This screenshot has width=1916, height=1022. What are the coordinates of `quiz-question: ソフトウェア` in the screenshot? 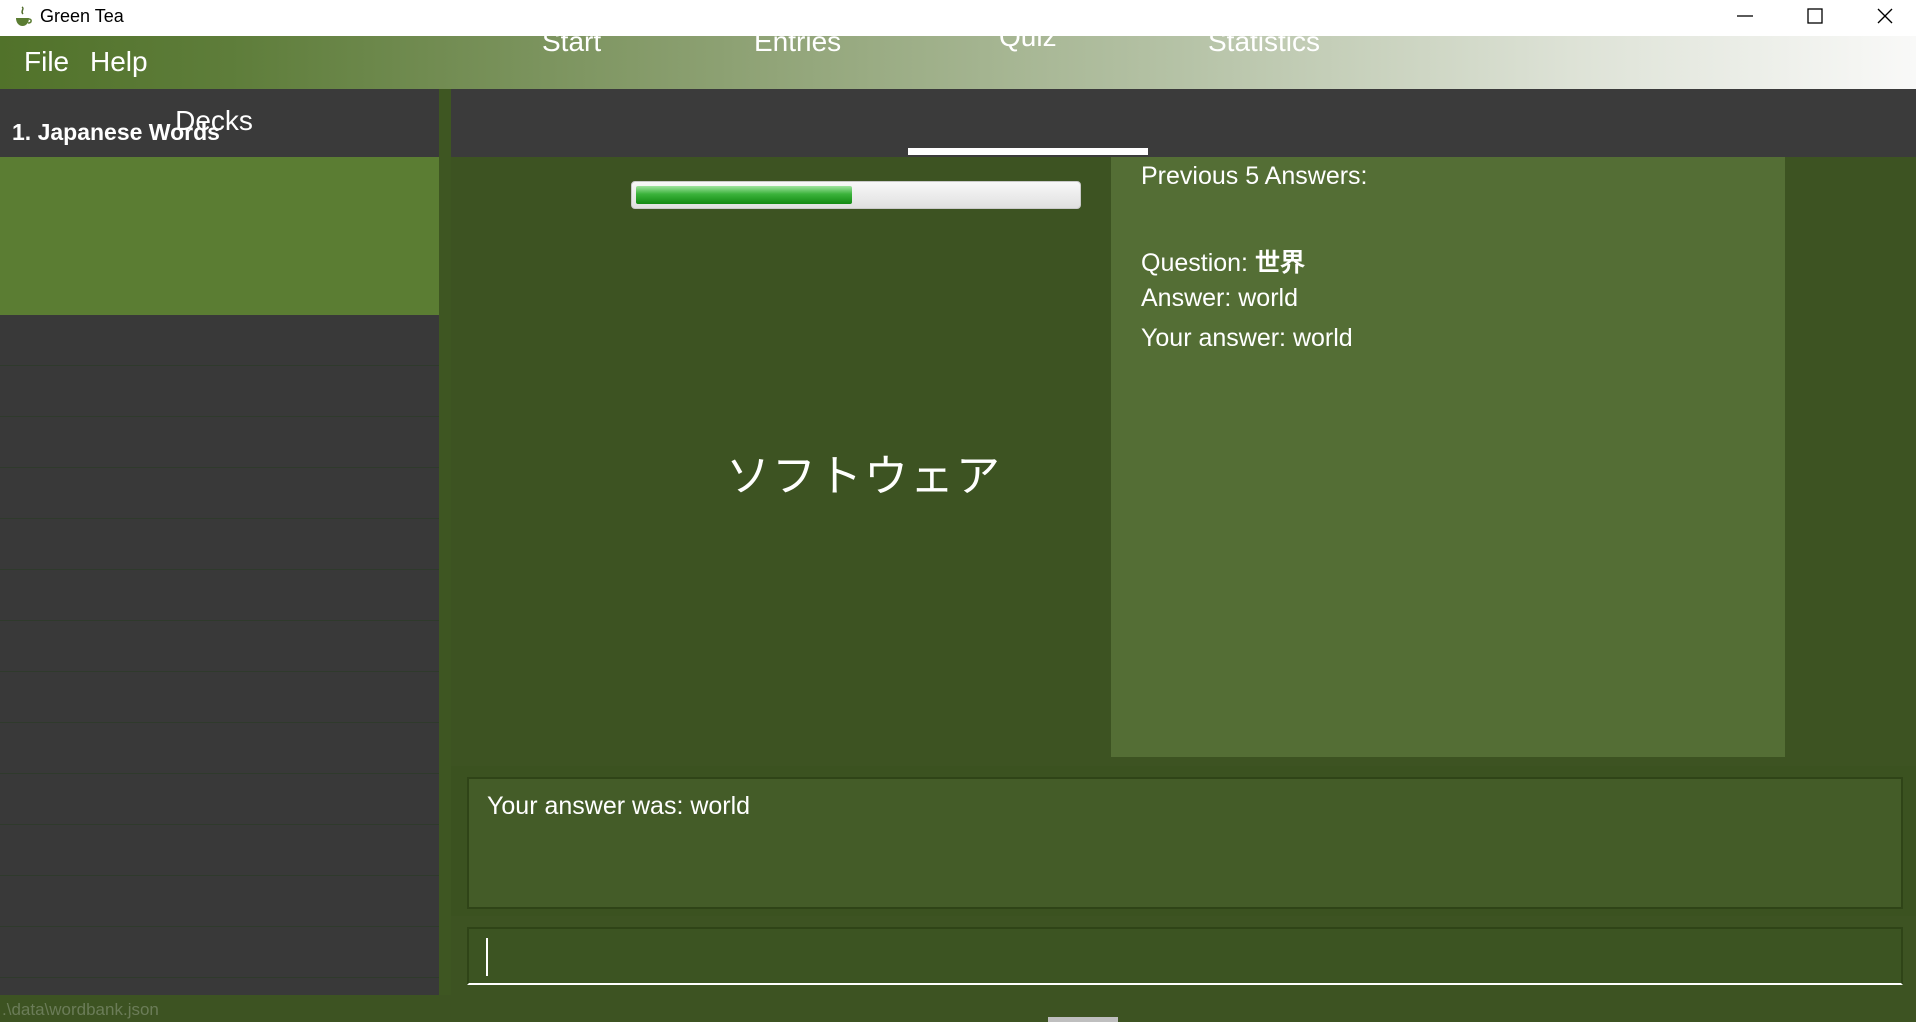 It's located at (864, 476).